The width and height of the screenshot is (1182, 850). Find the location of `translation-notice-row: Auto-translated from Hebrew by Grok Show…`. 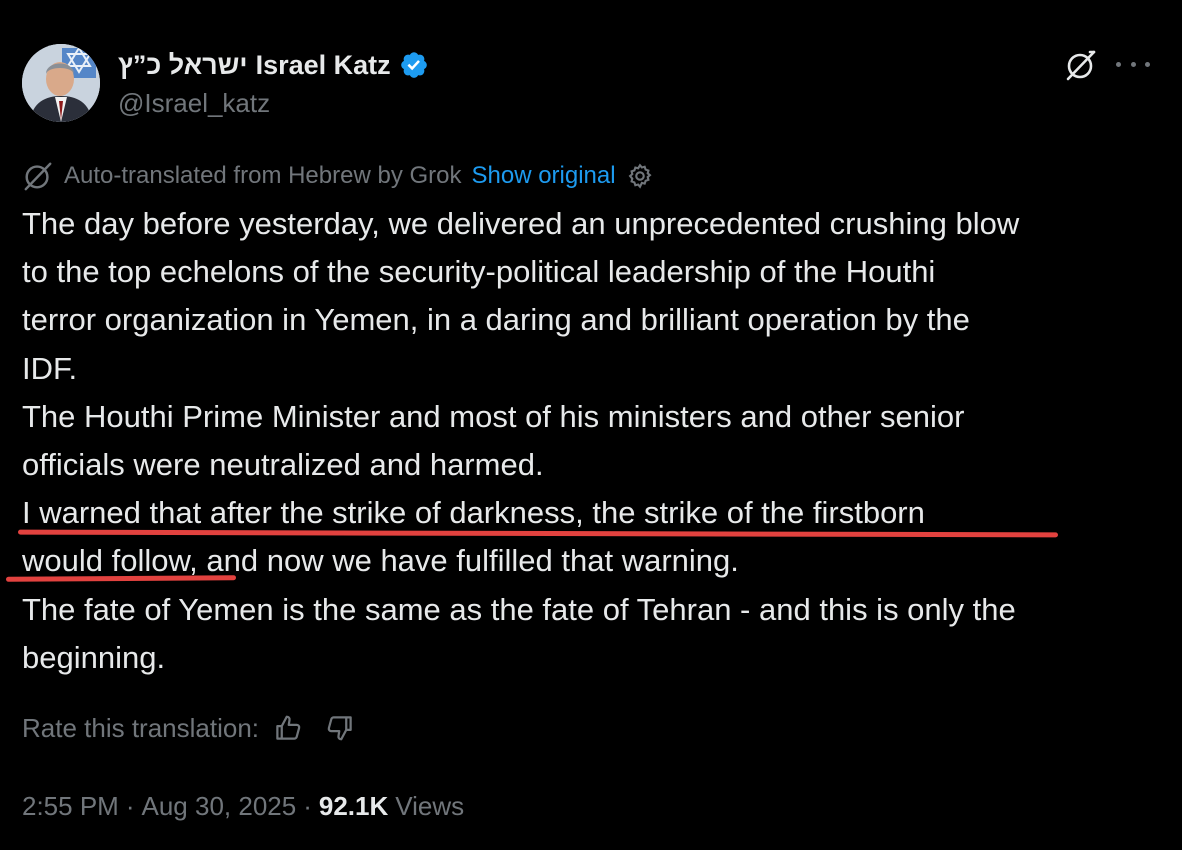

translation-notice-row: Auto-translated from Hebrew by Grok Show… is located at coordinates (338, 176).